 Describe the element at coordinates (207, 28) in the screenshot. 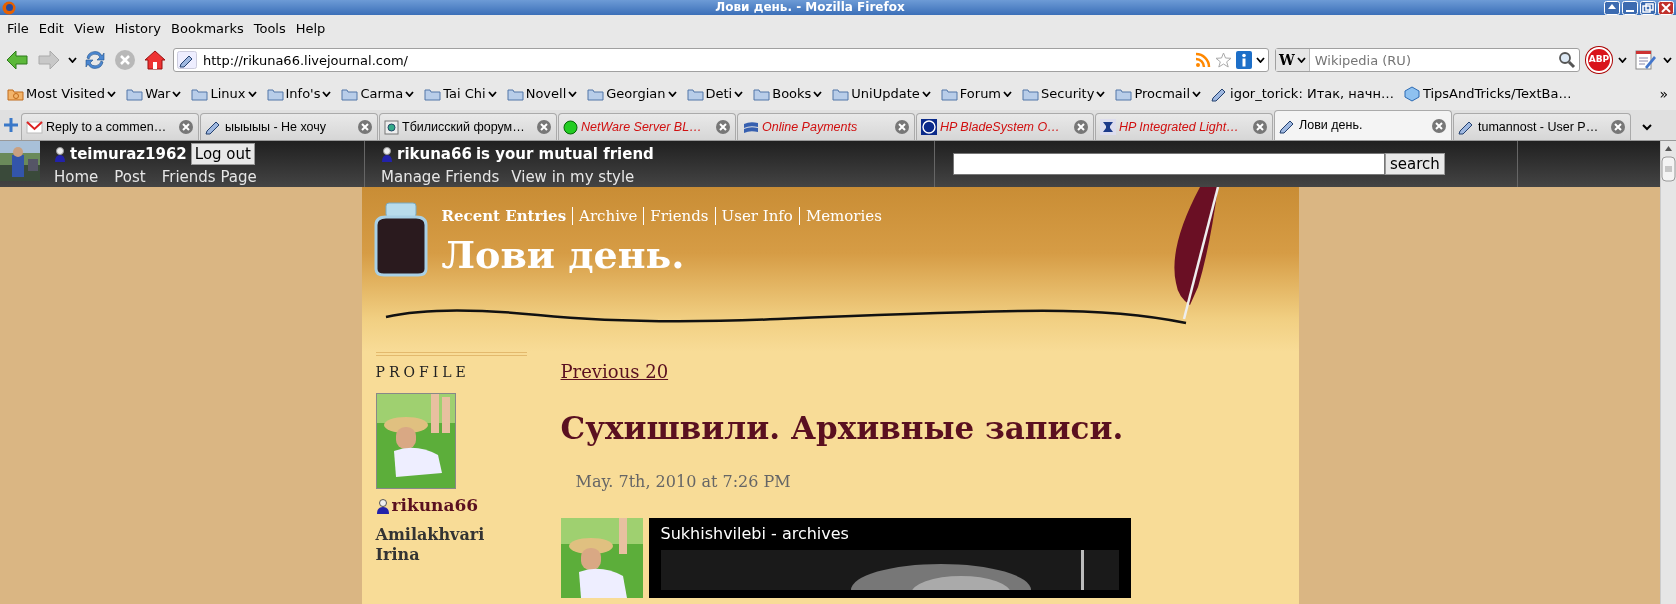

I see `menu-item: Bookmarks` at that location.